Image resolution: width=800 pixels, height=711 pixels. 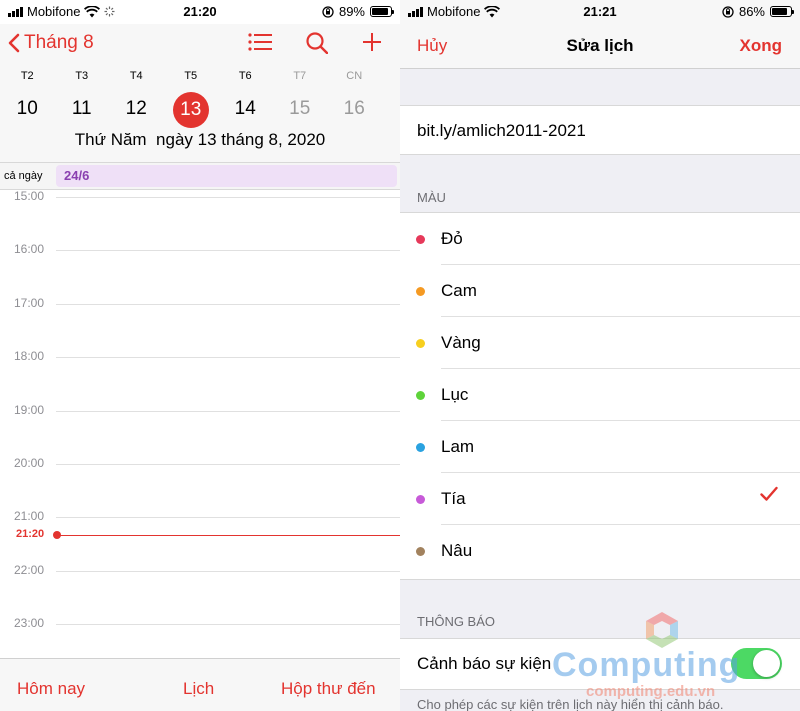 What do you see at coordinates (82, 76) in the screenshot?
I see `weekday-label: T3` at bounding box center [82, 76].